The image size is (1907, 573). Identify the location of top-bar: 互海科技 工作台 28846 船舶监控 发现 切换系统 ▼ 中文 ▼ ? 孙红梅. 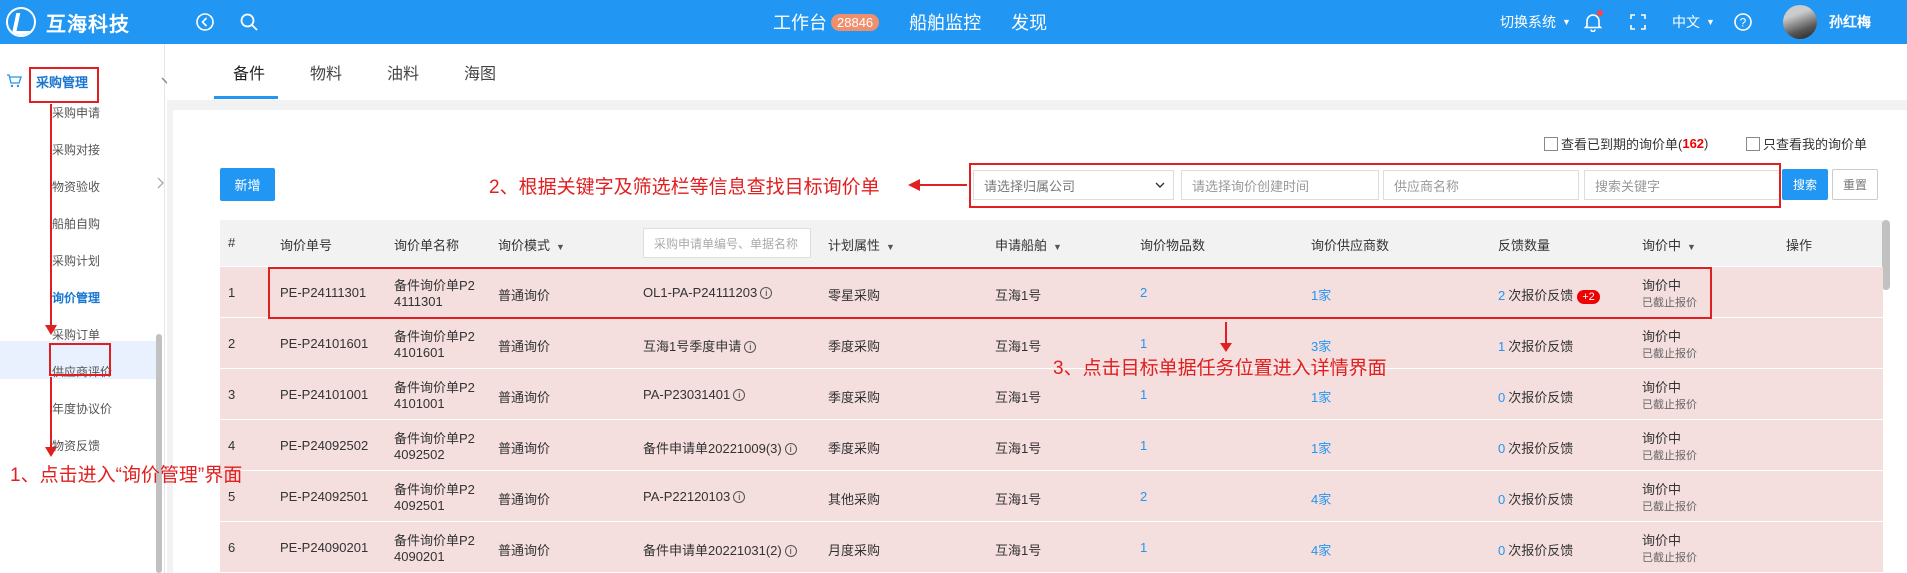
(953, 22).